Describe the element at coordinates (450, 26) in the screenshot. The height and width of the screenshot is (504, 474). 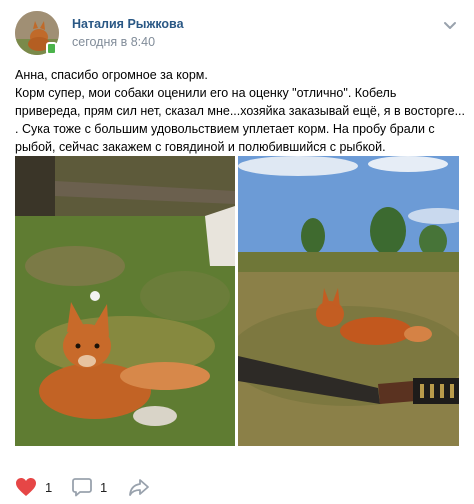
I see `chevron-down-icon` at that location.